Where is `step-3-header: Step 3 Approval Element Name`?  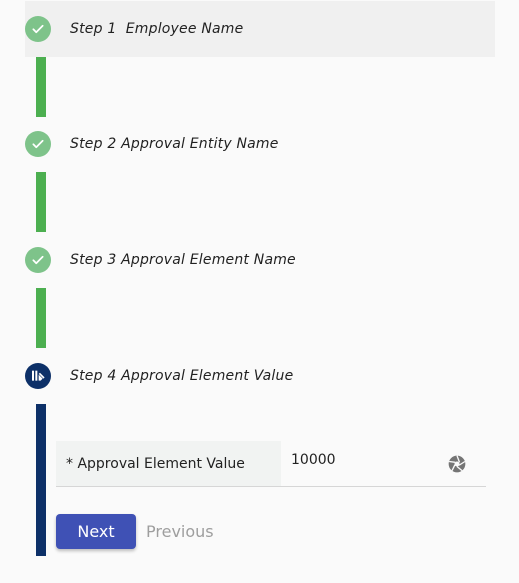 step-3-header: Step 3 Approval Element Name is located at coordinates (260, 260).